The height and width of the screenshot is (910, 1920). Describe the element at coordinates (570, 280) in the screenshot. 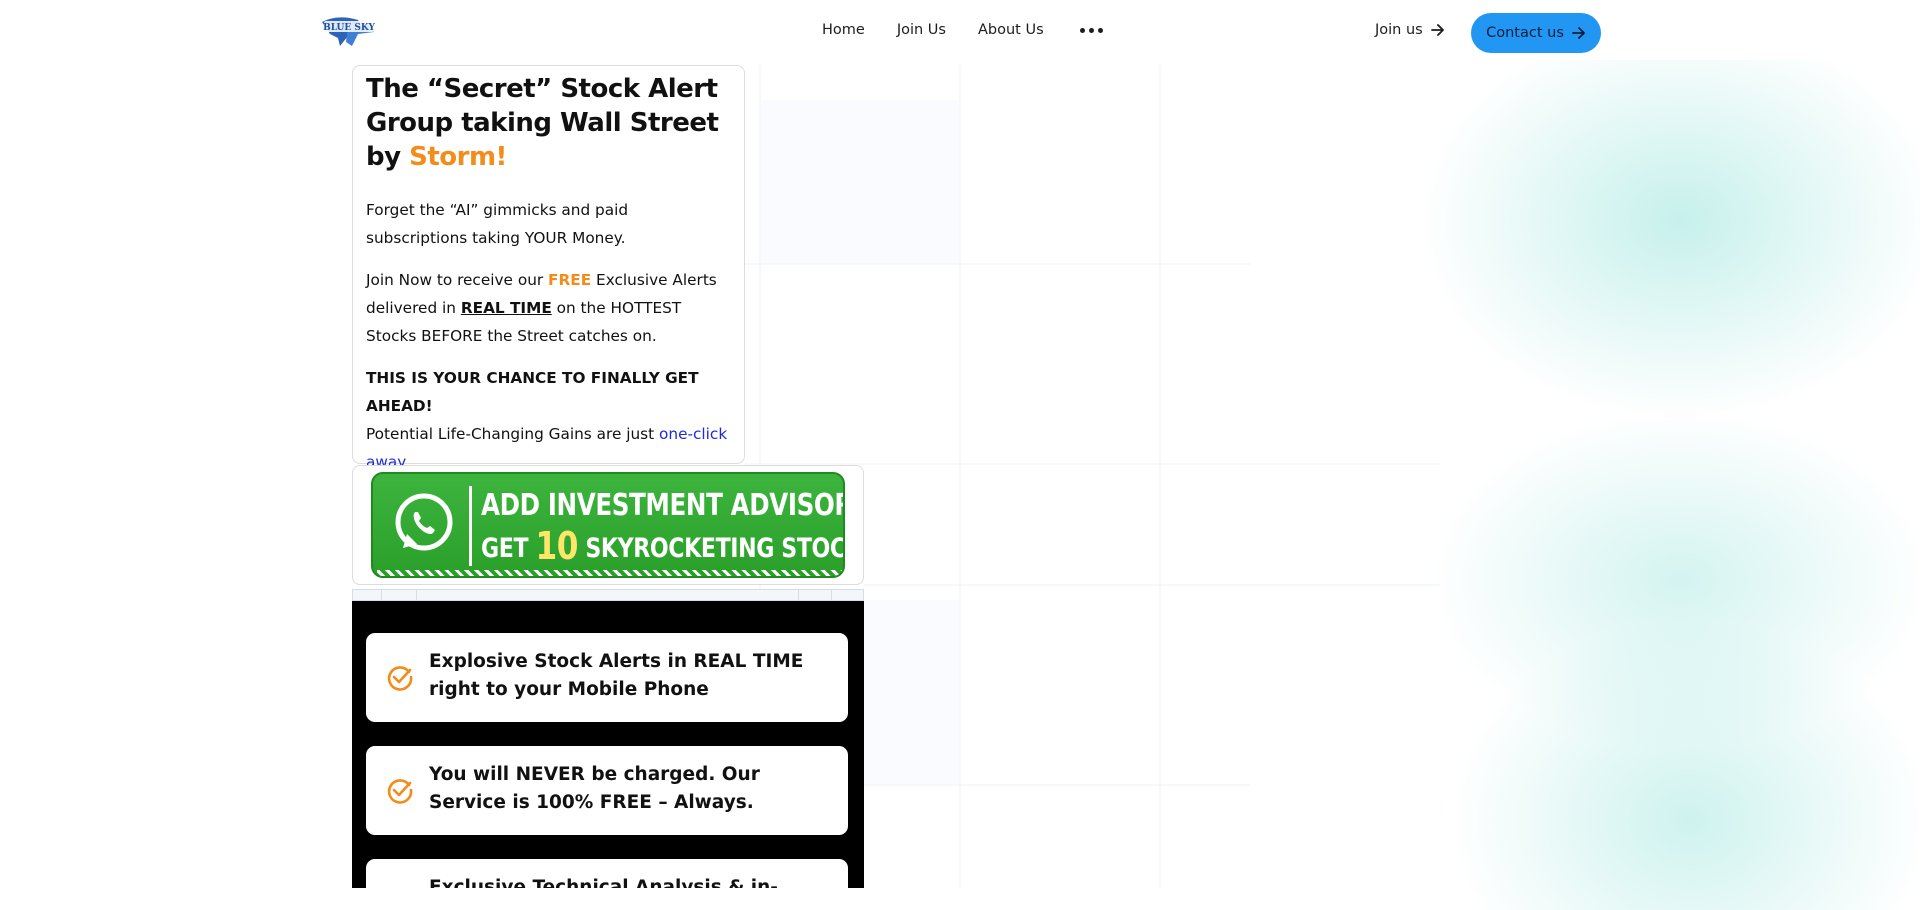

I see `free-highlight: FREE` at that location.